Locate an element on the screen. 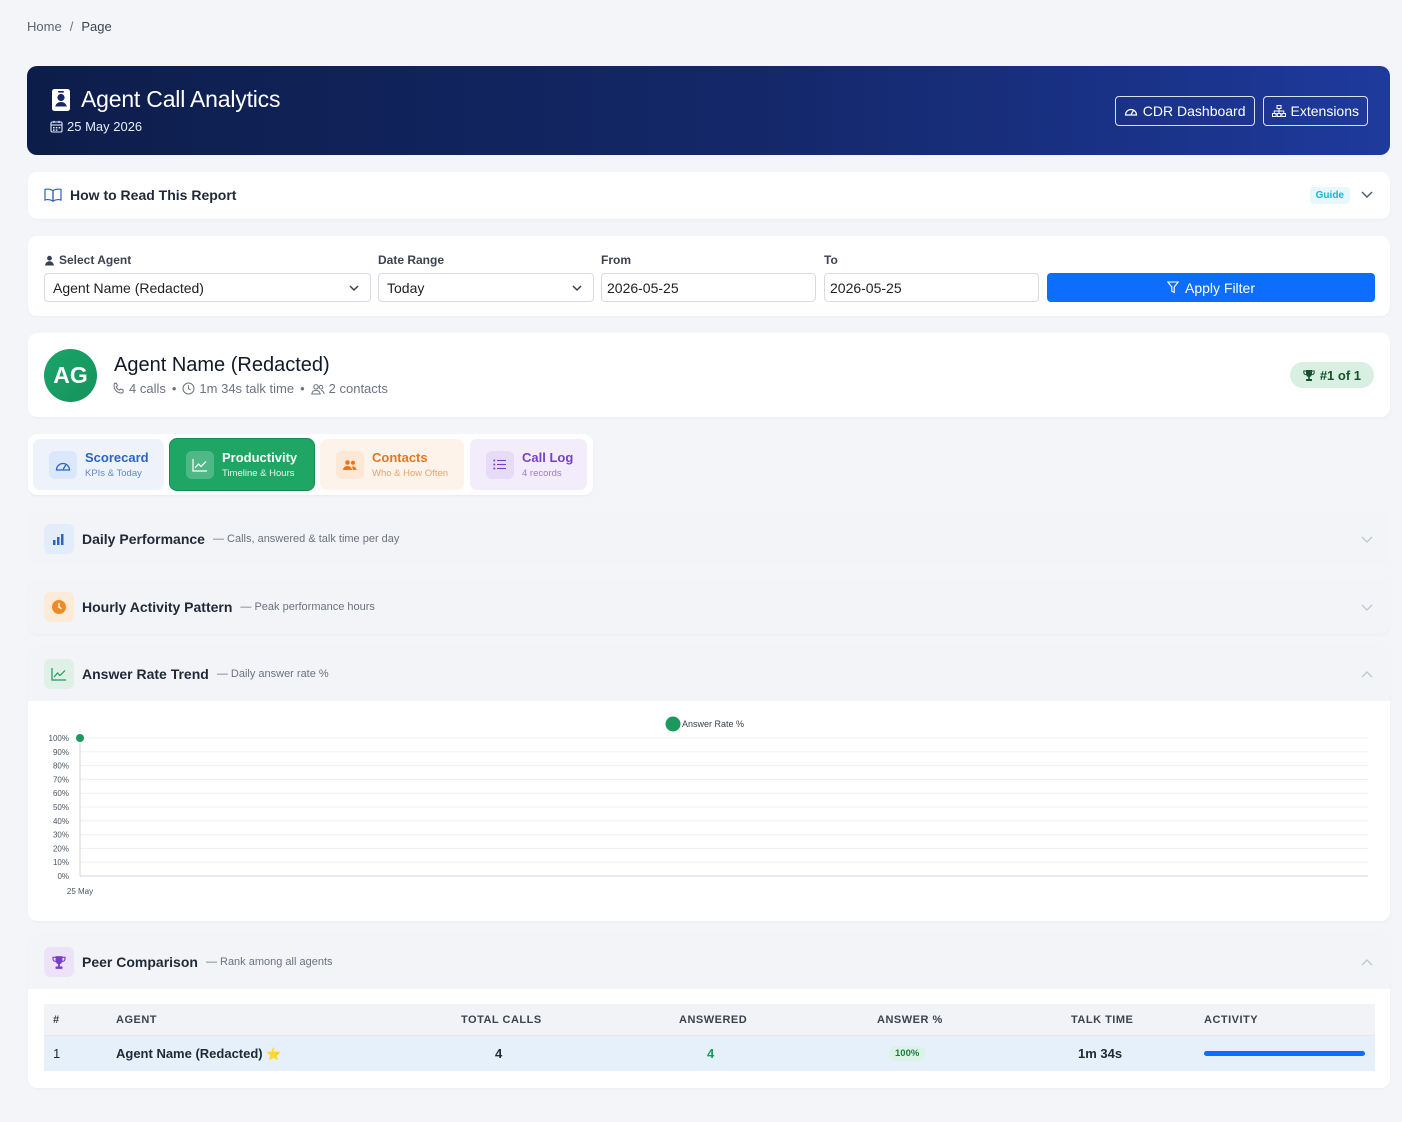  book-icon is located at coordinates (53, 195).